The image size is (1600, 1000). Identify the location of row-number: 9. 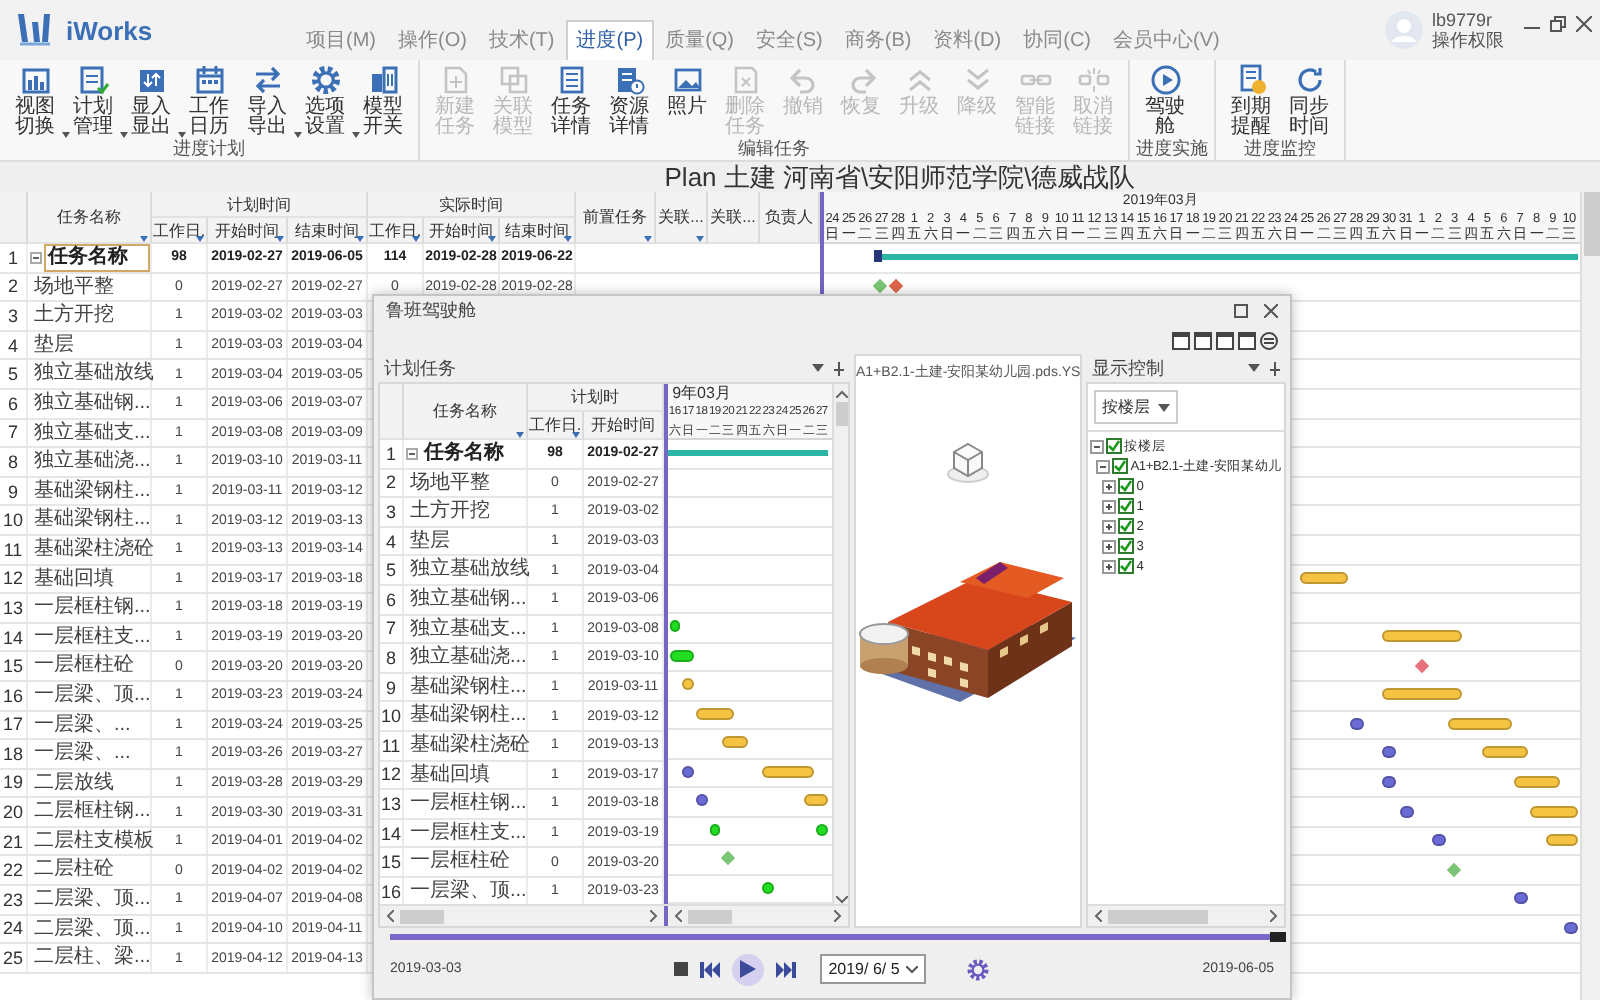
(14, 491).